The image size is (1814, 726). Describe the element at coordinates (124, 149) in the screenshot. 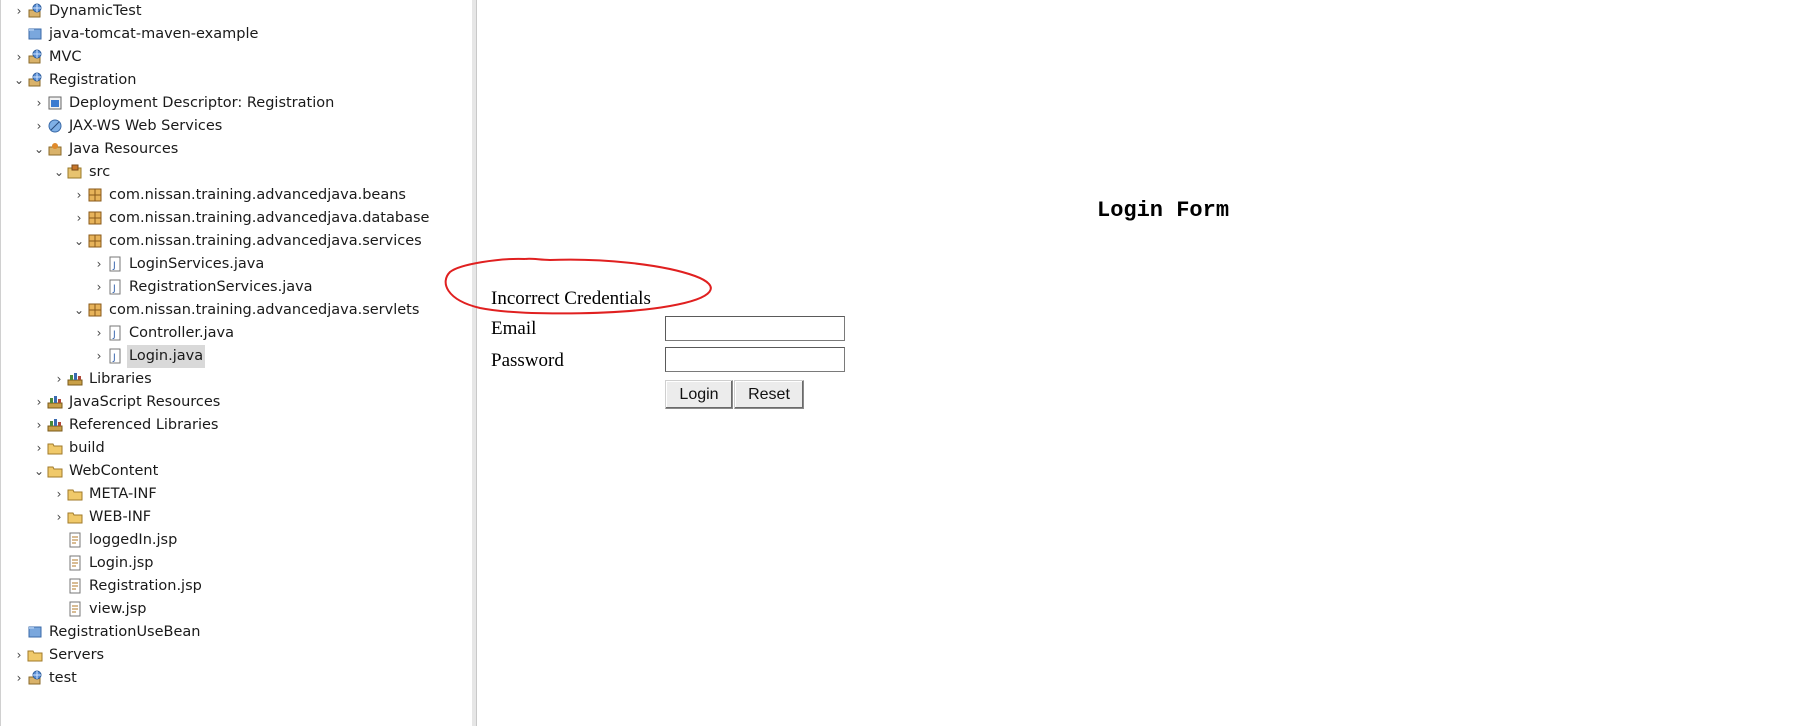

I see `tree-item-label: Java Resources` at that location.